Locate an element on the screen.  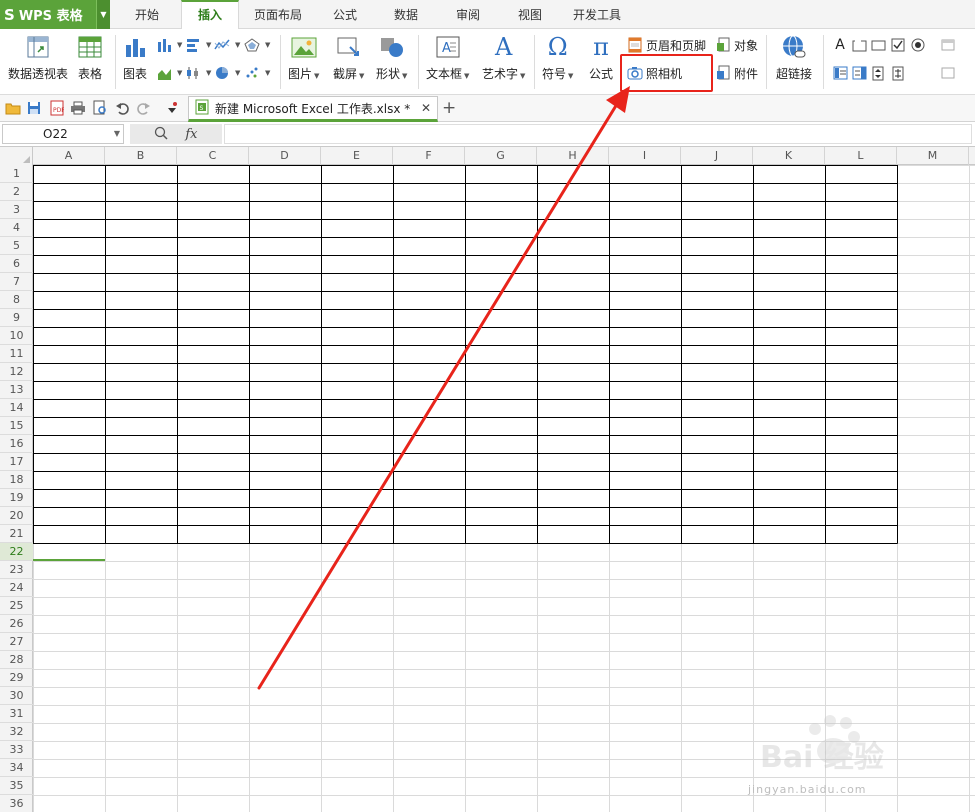
radio-control-button is located at coordinates (919, 45).